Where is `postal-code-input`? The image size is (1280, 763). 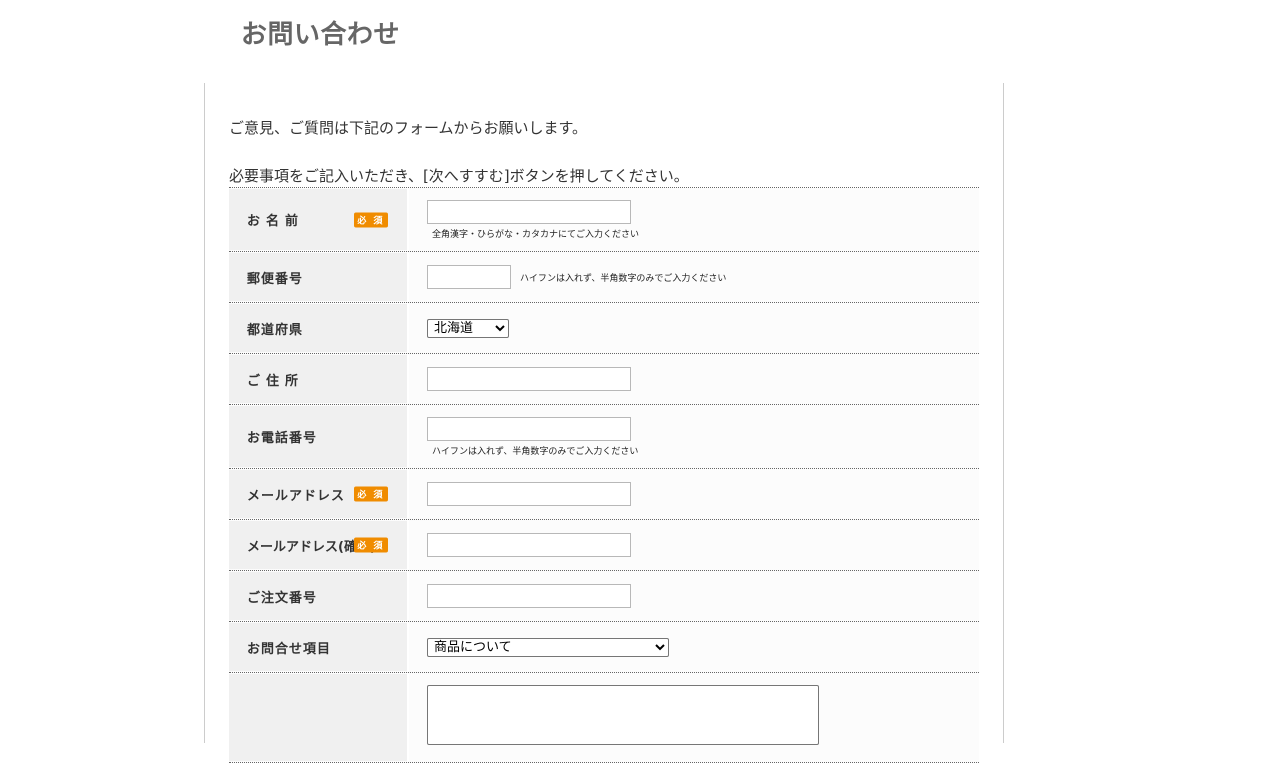 postal-code-input is located at coordinates (469, 277).